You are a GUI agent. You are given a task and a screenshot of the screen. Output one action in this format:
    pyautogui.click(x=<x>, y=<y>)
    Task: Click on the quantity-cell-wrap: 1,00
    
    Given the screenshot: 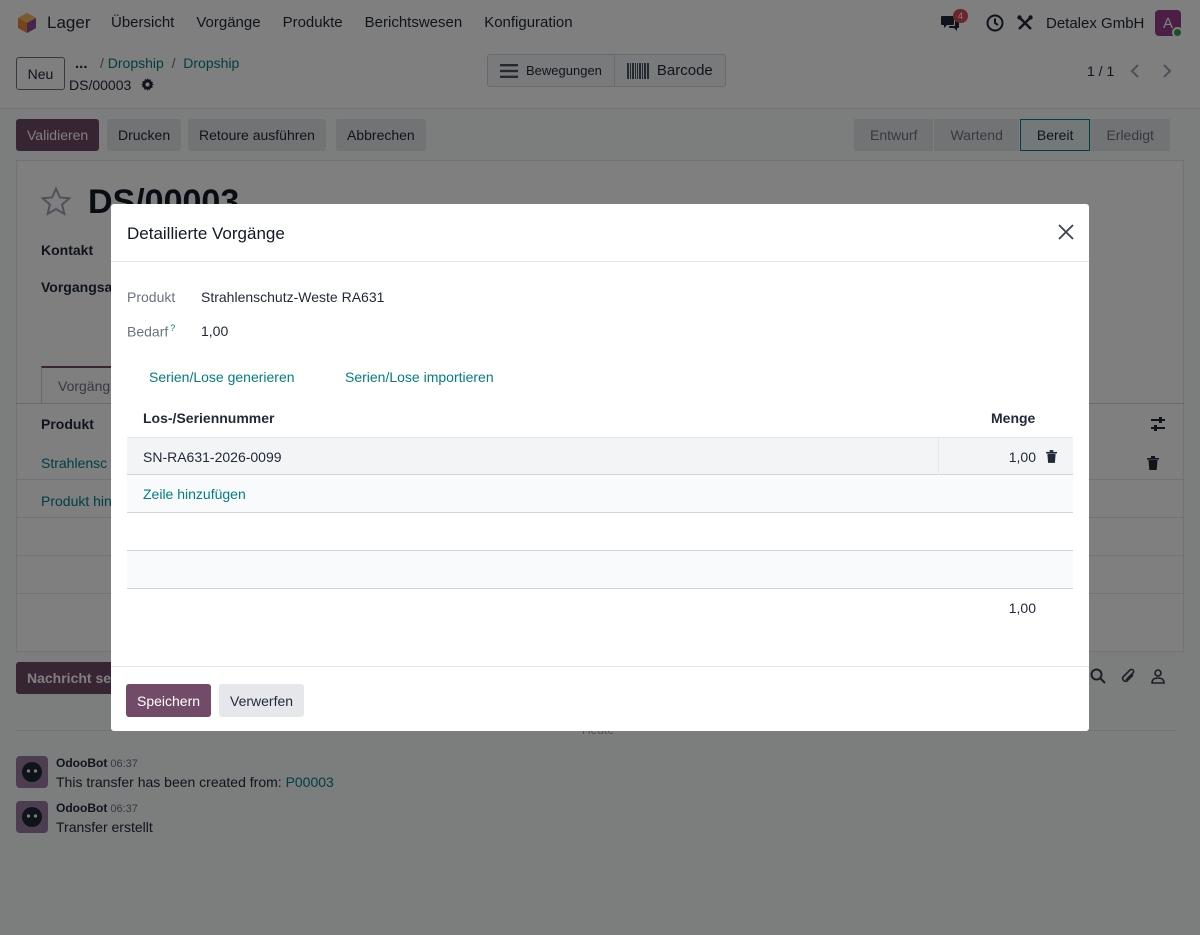 What is the action you would take?
    pyautogui.click(x=1005, y=456)
    